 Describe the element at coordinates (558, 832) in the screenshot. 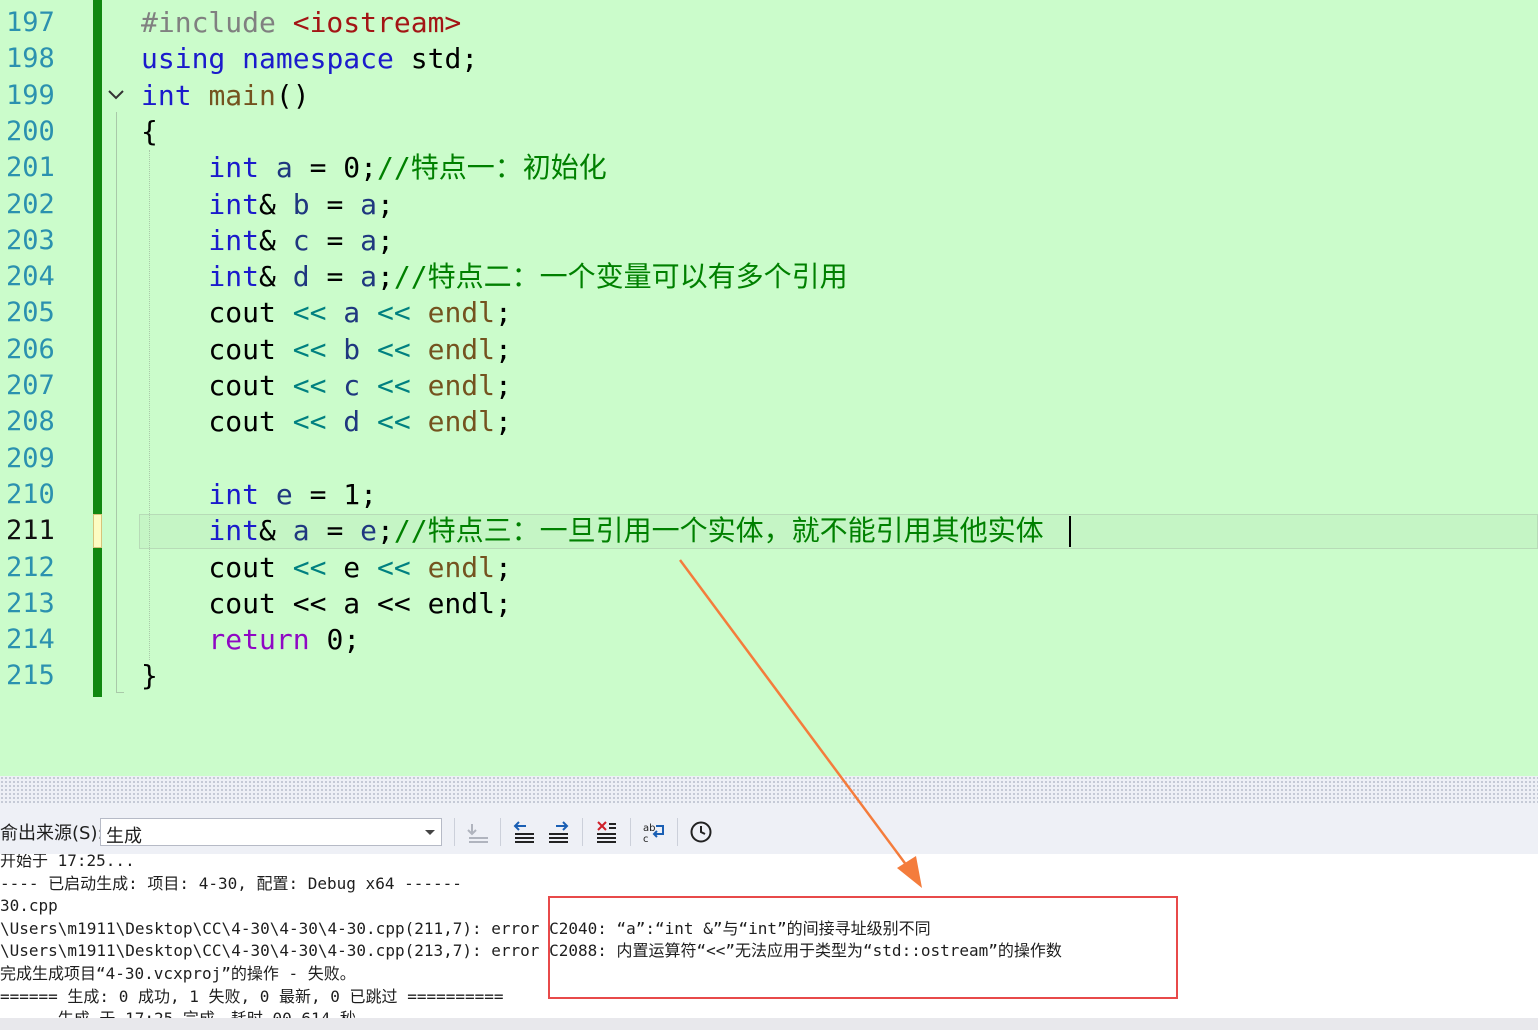

I see `next-message-icon` at that location.